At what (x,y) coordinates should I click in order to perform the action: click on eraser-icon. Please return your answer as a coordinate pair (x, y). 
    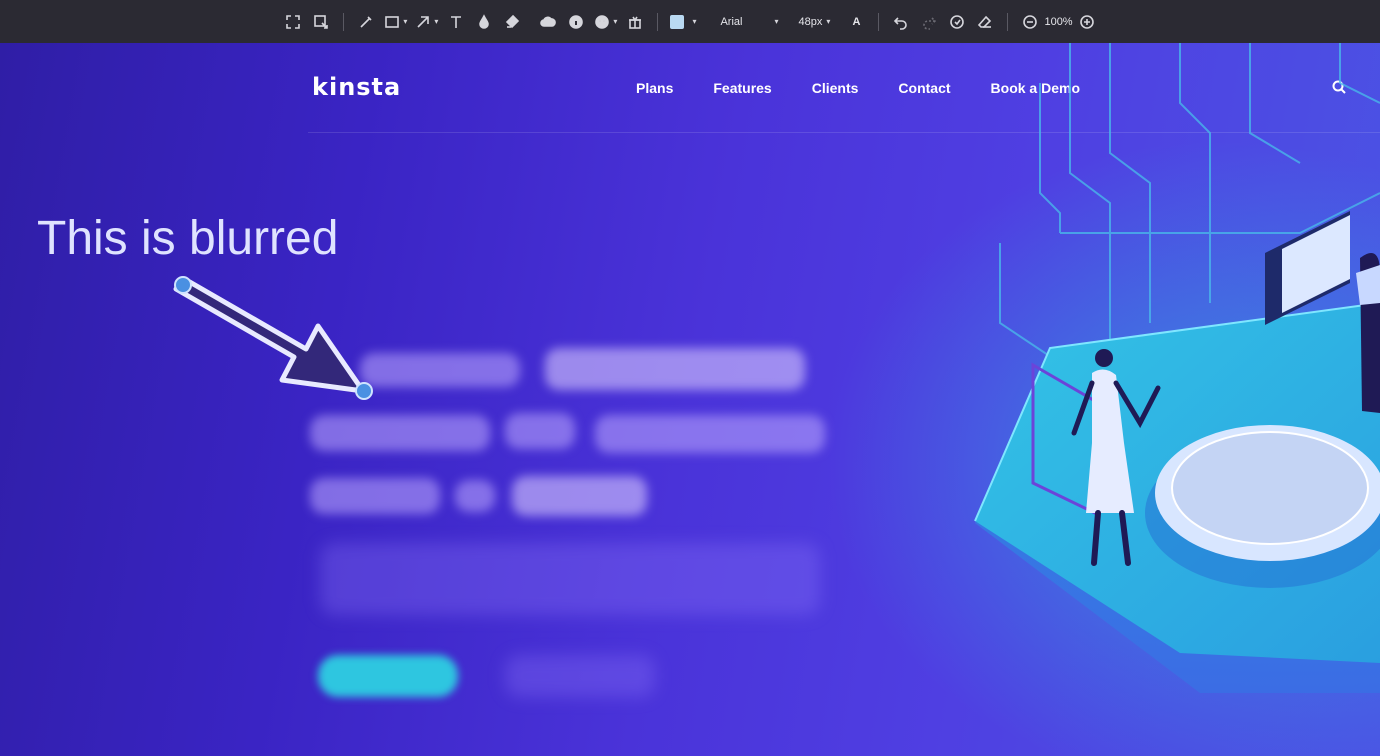
    Looking at the image, I should click on (985, 22).